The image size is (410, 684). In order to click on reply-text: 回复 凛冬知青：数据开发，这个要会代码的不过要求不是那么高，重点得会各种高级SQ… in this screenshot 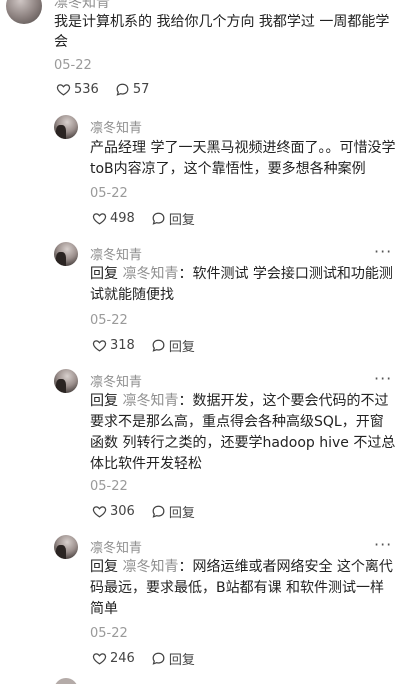, I will do `click(243, 433)`.